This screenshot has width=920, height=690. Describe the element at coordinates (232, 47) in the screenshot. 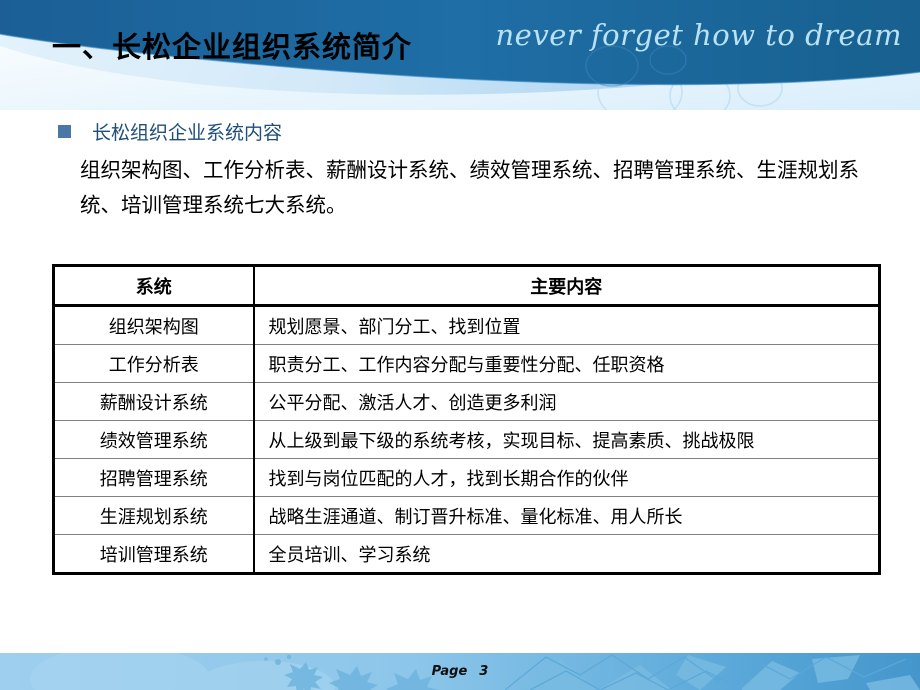

I see `page-title: 一、长松企业组织系统简介` at that location.